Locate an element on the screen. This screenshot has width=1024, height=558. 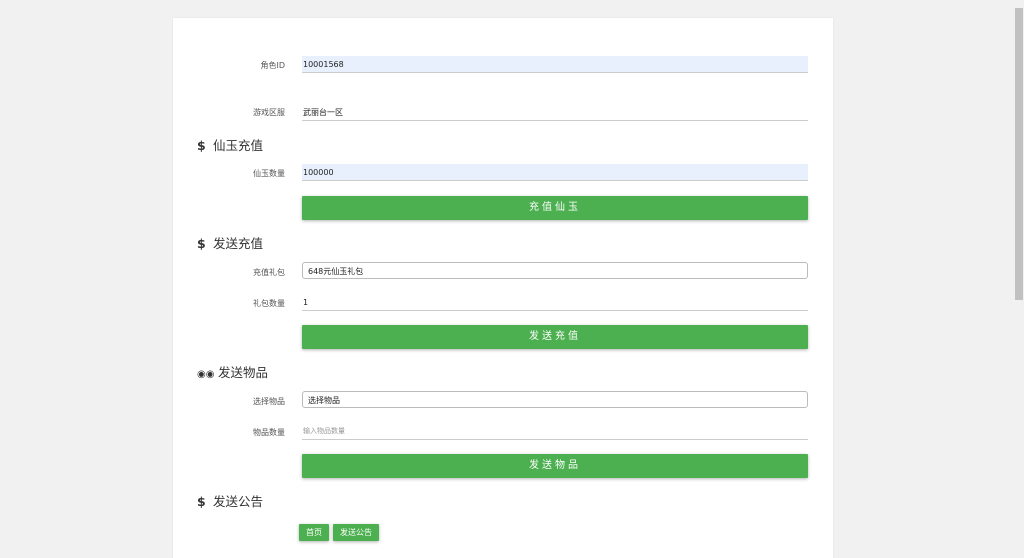
pack-qty-label: 礼包数量 is located at coordinates (269, 303).